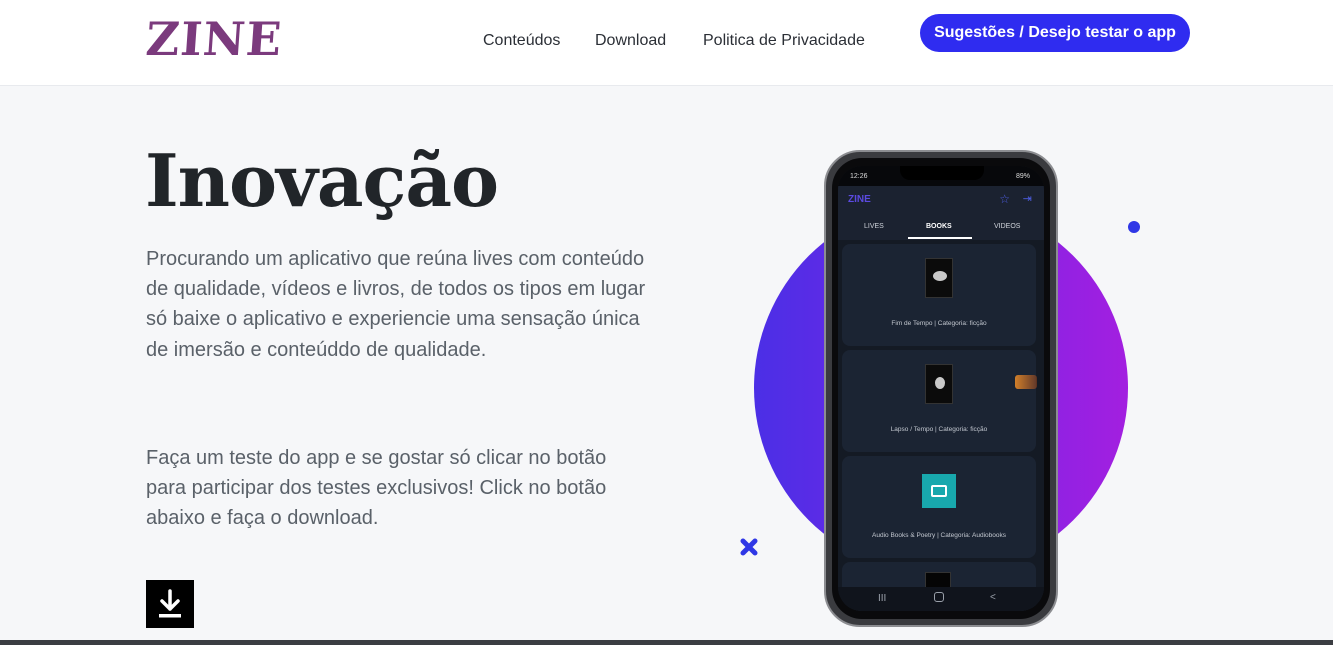  What do you see at coordinates (939, 323) in the screenshot?
I see `book-card-label: Fim de Tempo | Categoria: ficção` at bounding box center [939, 323].